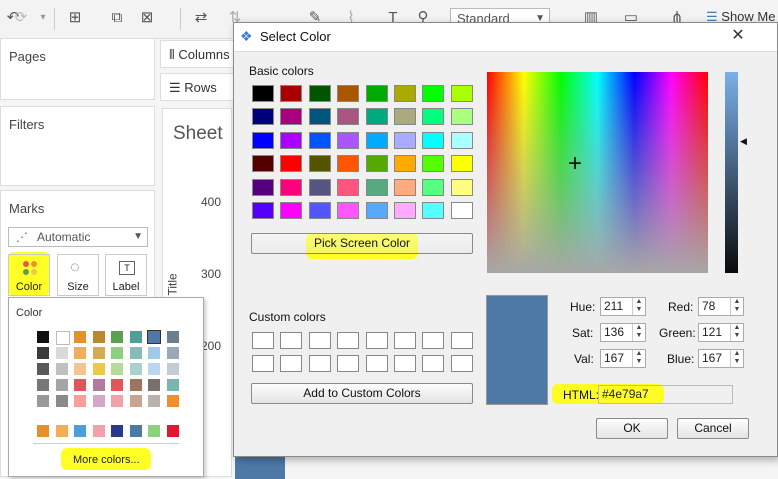 Image resolution: width=778 pixels, height=479 pixels. What do you see at coordinates (597, 172) in the screenshot?
I see `color-spectrum: +` at bounding box center [597, 172].